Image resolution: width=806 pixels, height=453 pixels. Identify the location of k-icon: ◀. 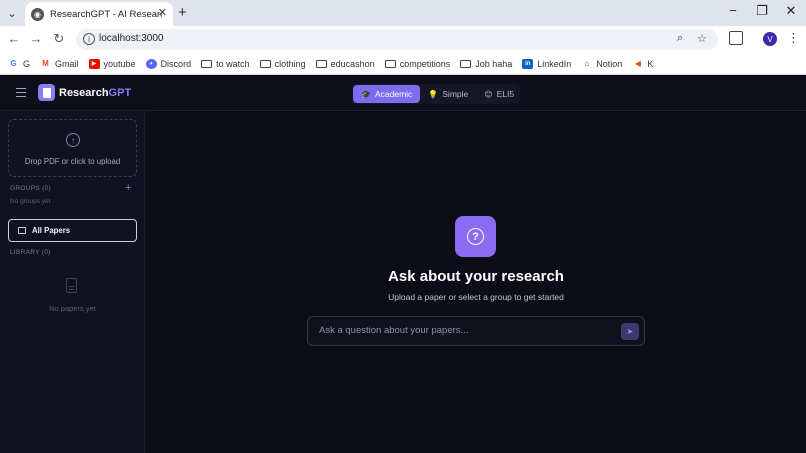
(637, 63).